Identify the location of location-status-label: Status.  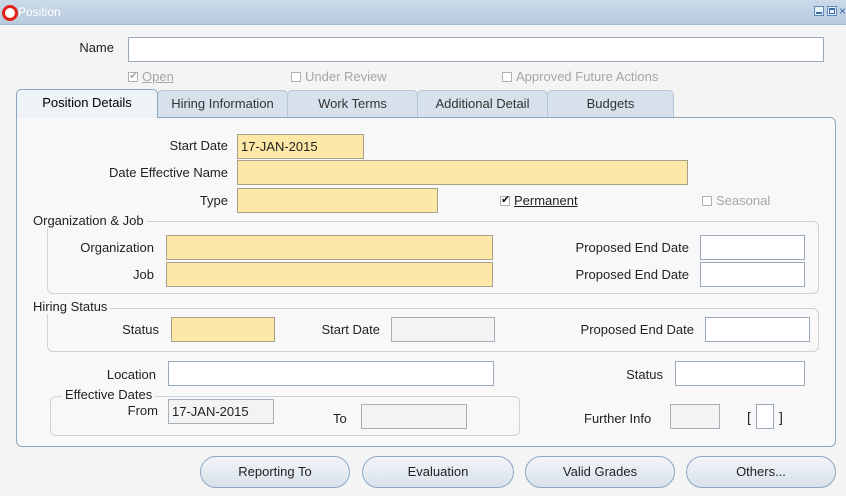
(644, 374).